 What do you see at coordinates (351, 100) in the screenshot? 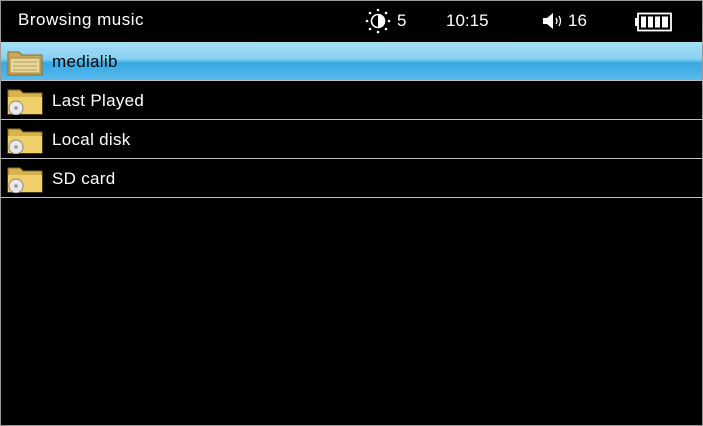
I see `list-item-last-played: Last Played` at bounding box center [351, 100].